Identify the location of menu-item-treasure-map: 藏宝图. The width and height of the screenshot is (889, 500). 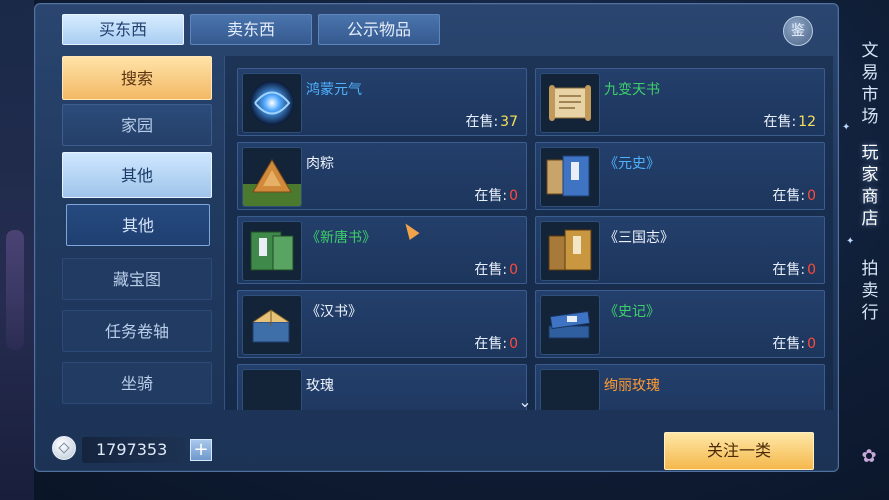
(137, 279).